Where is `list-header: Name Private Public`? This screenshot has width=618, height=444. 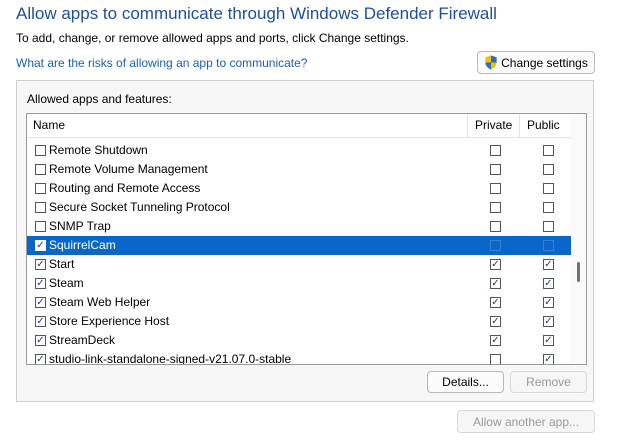
list-header: Name Private Public is located at coordinates (299, 126).